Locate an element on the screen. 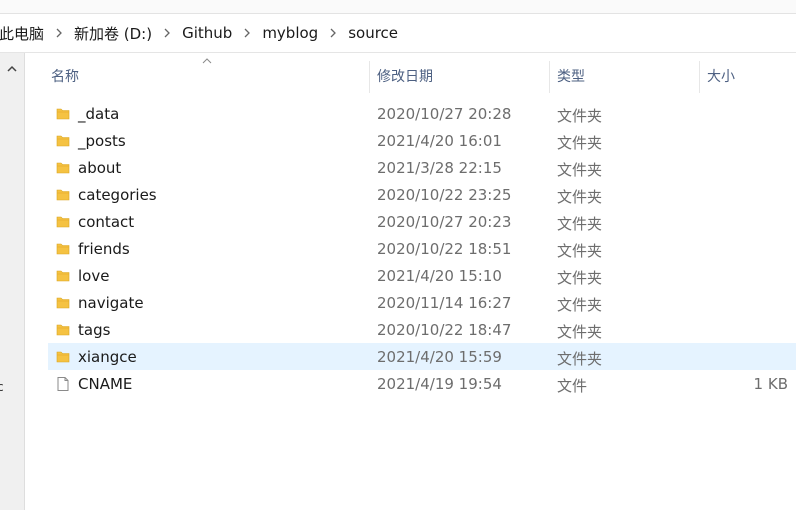 This screenshot has width=796, height=510. breadcrumb-drive-d: 新加卷 (D:) is located at coordinates (113, 33).